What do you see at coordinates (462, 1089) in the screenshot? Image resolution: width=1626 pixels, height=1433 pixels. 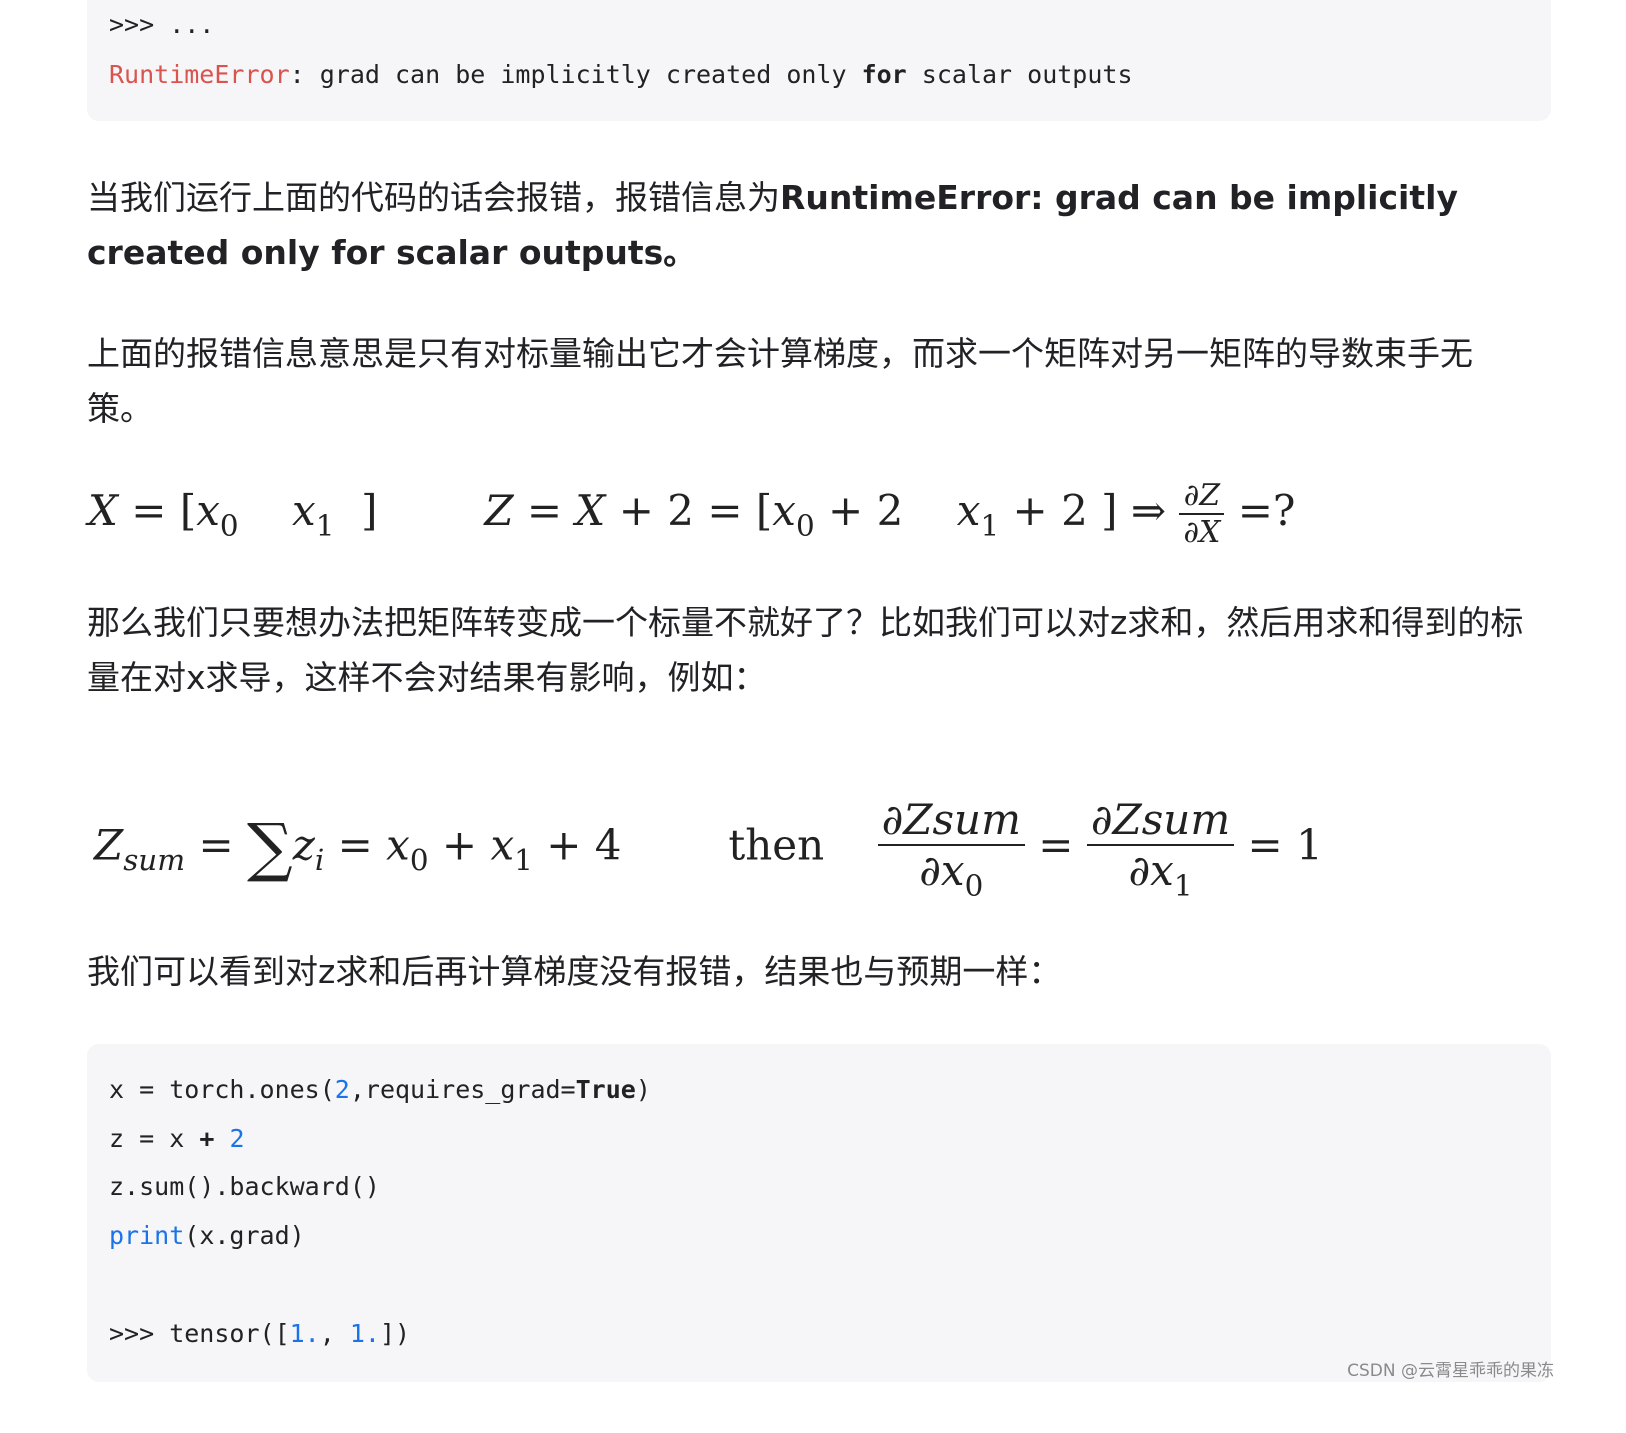 I see `code-text: ,requires_grad=` at bounding box center [462, 1089].